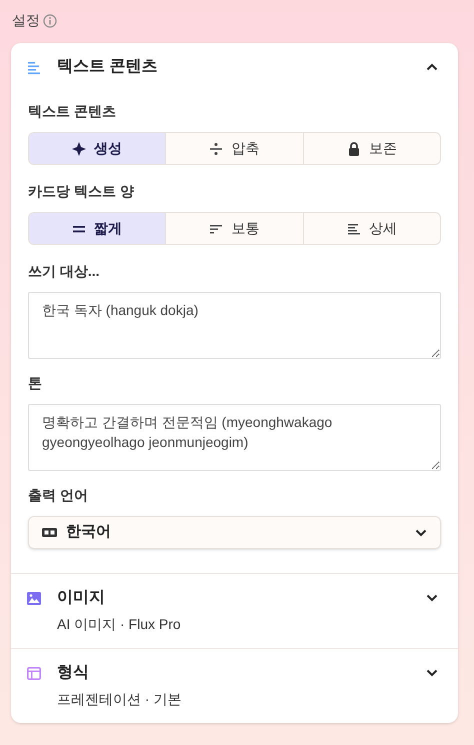  Describe the element at coordinates (34, 673) in the screenshot. I see `layout-icon` at that location.